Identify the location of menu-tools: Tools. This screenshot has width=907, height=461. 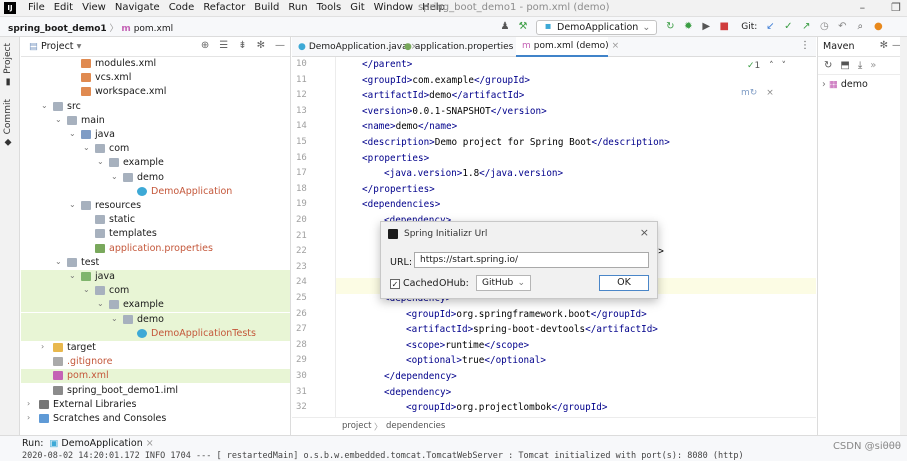
(329, 7).